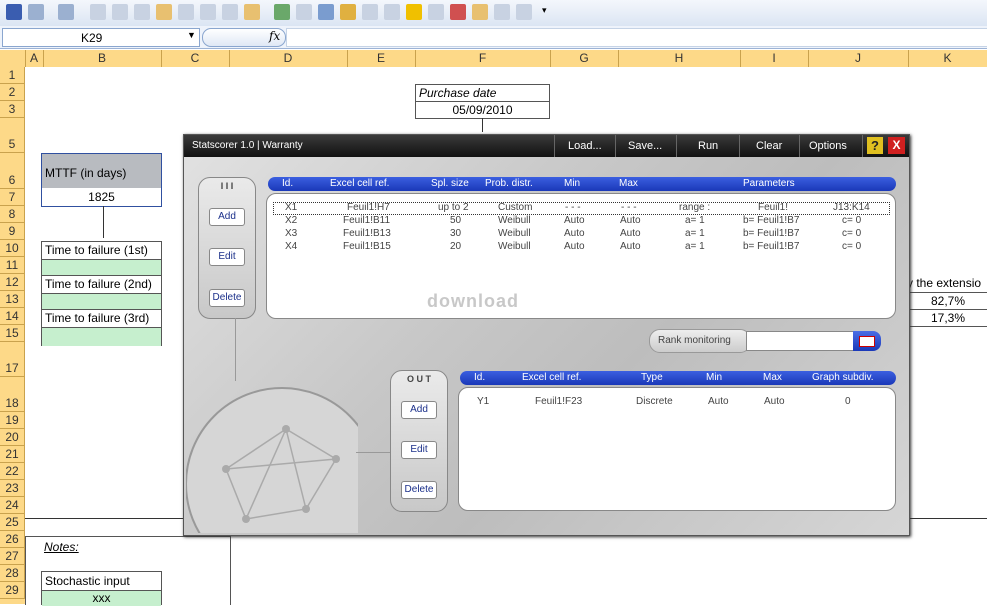  Describe the element at coordinates (483, 58) in the screenshot. I see `column-header: F` at that location.